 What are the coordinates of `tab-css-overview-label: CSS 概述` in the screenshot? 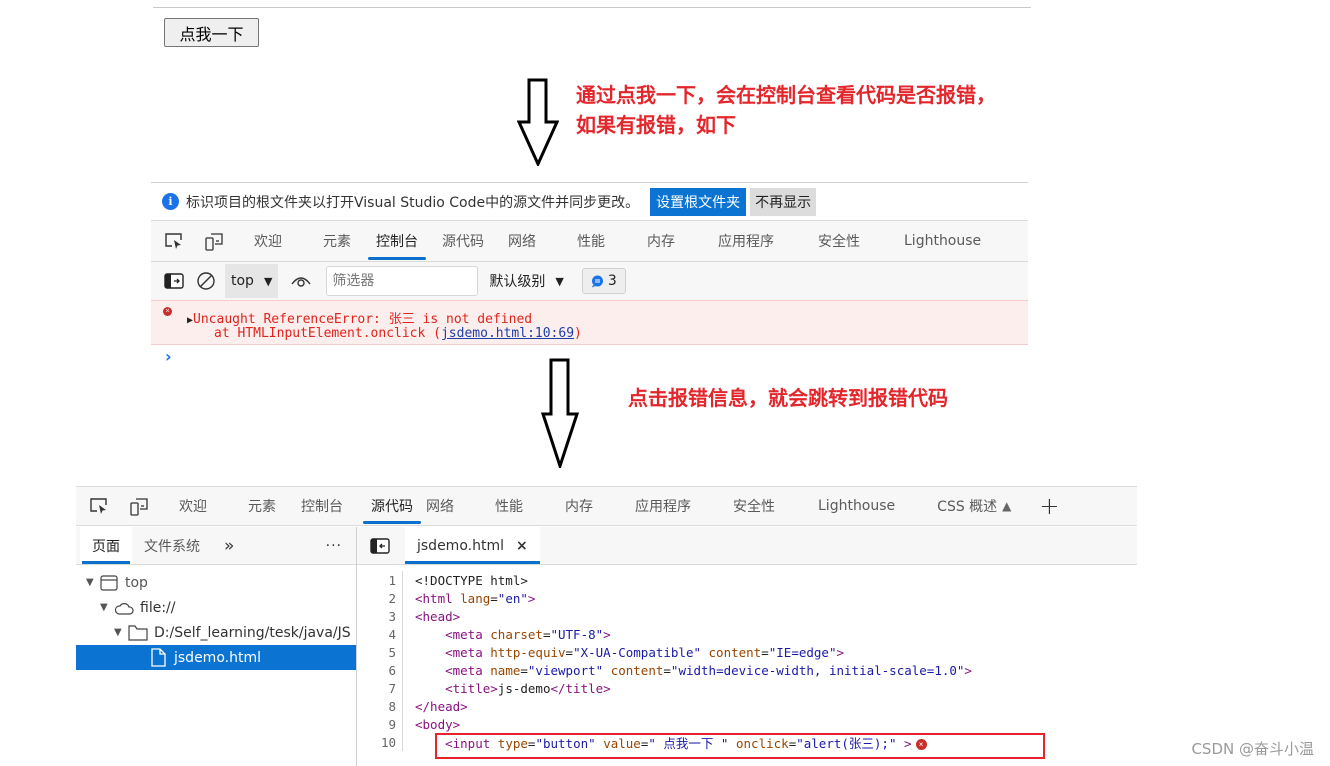 It's located at (967, 507).